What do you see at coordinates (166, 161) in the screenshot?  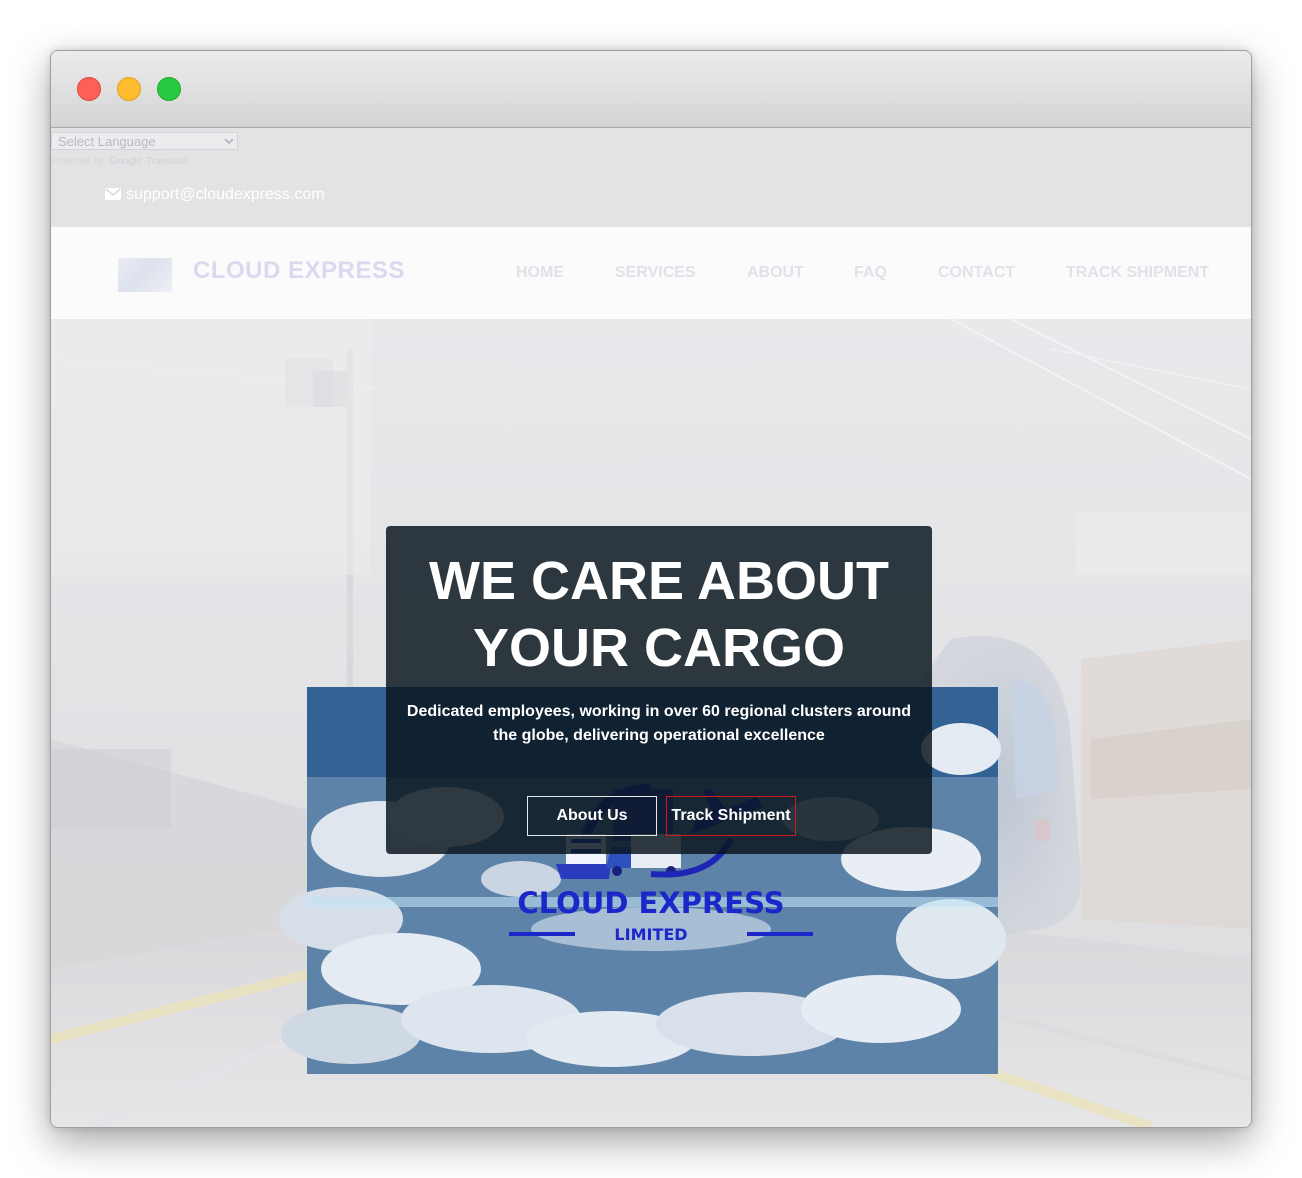 I see `translate-link: Translate` at bounding box center [166, 161].